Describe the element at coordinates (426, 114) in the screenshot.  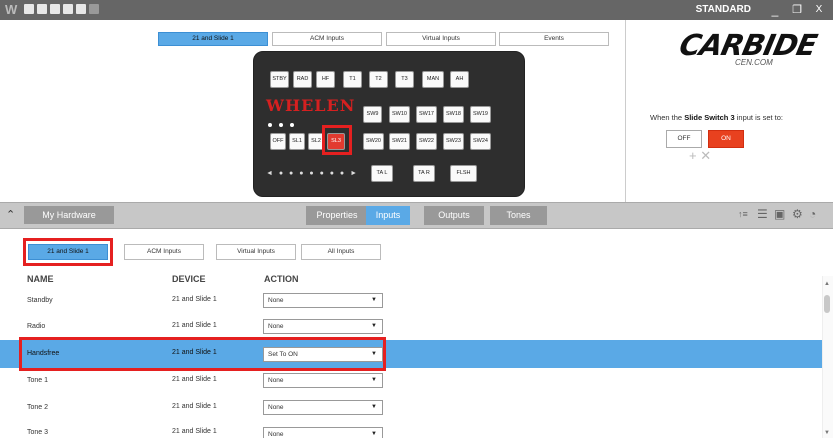
I see `key-sw17: SW17` at that location.